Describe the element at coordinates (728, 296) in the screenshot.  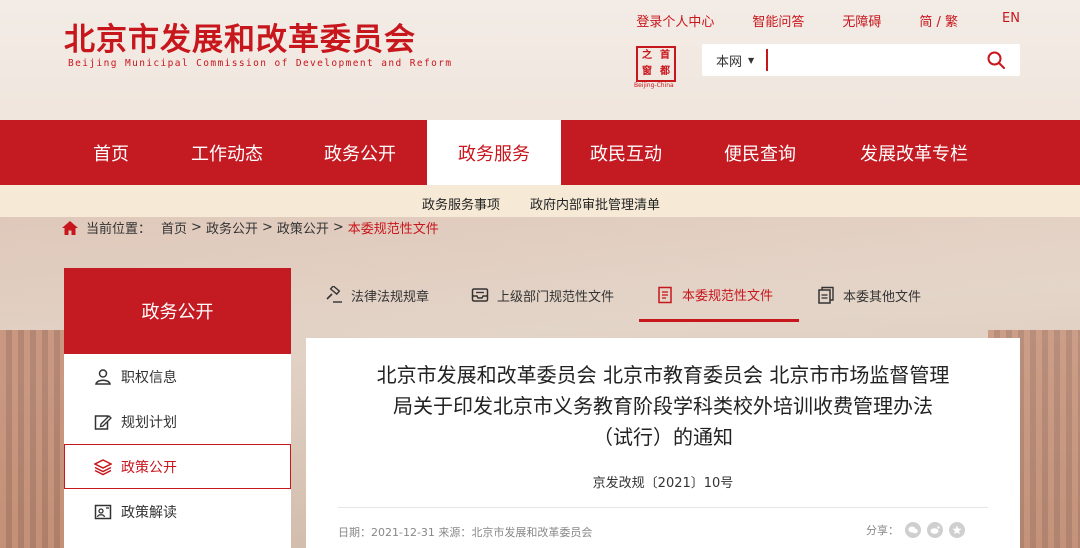
I see `tab-label: 本委规范性文件` at that location.